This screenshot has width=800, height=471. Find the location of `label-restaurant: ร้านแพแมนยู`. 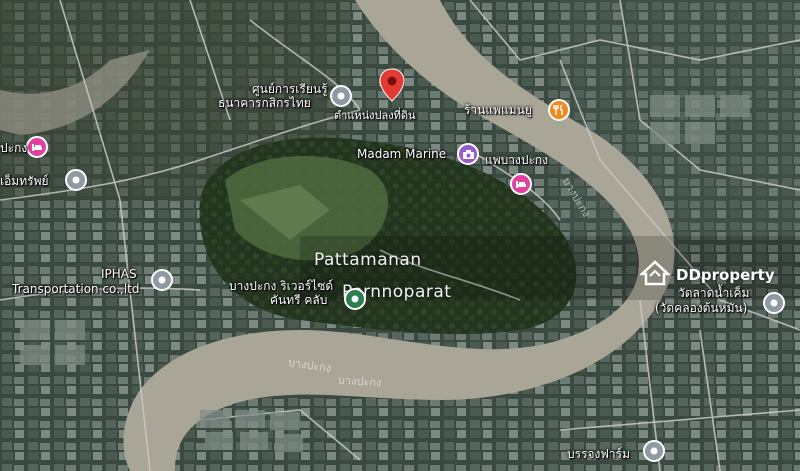

label-restaurant: ร้านแพแมนยู is located at coordinates (498, 110).